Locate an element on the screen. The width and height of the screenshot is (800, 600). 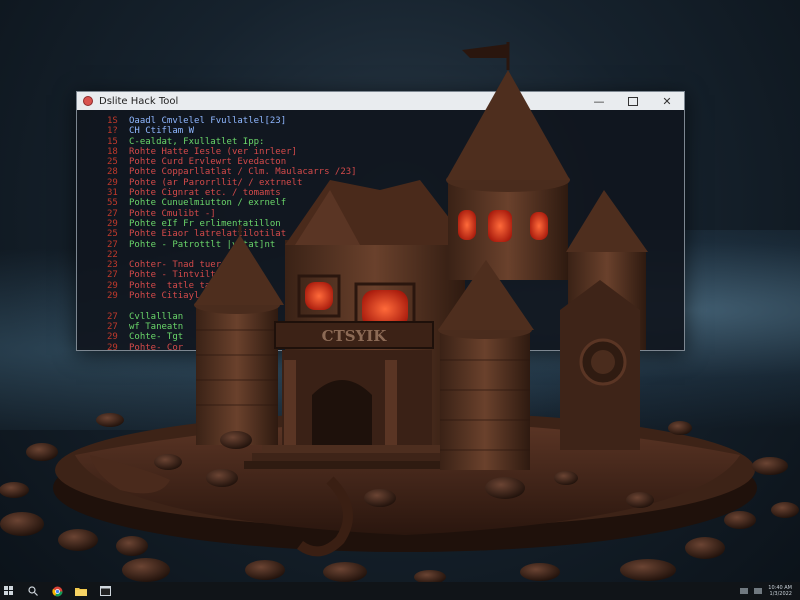
code-line: 29 Pohte eIf Fr erlimentatillon is located at coordinates (232, 224).